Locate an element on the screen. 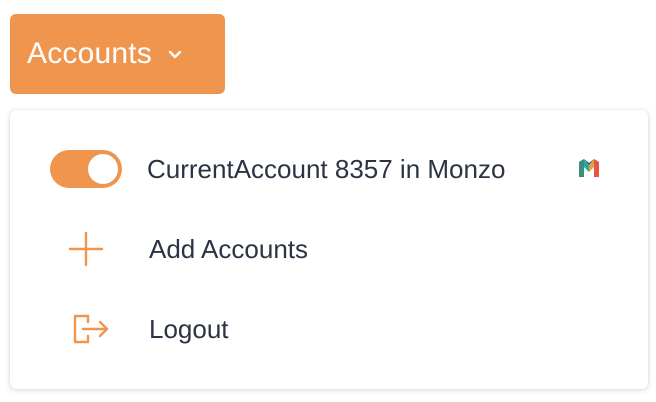 The height and width of the screenshot is (402, 656). accounts-dropdown-button: Accounts is located at coordinates (117, 54).